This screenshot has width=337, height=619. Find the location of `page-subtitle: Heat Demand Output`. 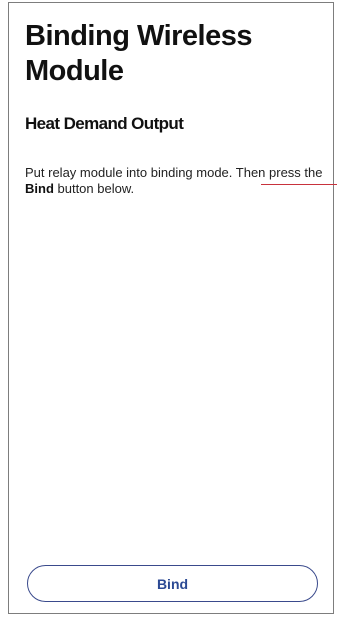

page-subtitle: Heat Demand Output is located at coordinates (104, 123).